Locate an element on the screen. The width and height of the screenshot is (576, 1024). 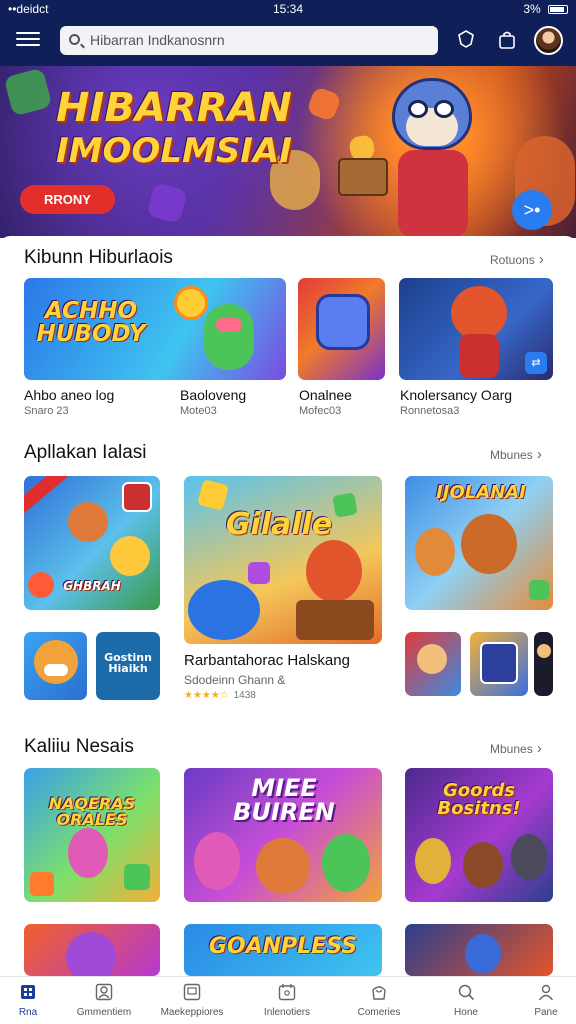
tab-hone: Hone is located at coordinates (466, 1000).